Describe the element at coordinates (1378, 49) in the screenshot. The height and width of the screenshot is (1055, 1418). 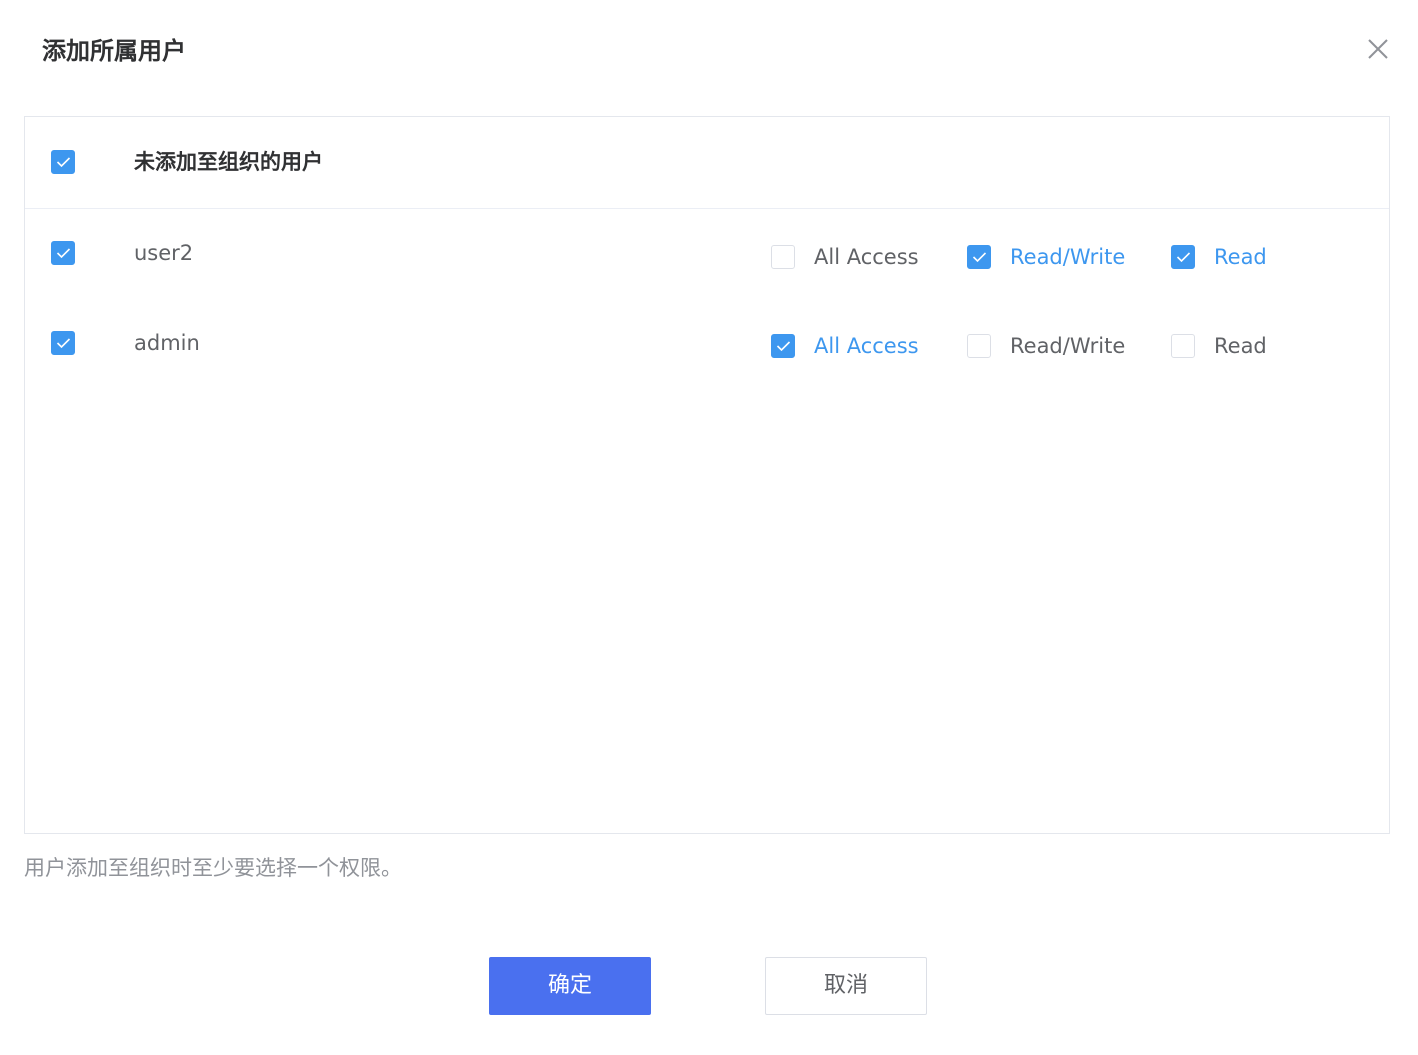
I see `close-icon` at that location.